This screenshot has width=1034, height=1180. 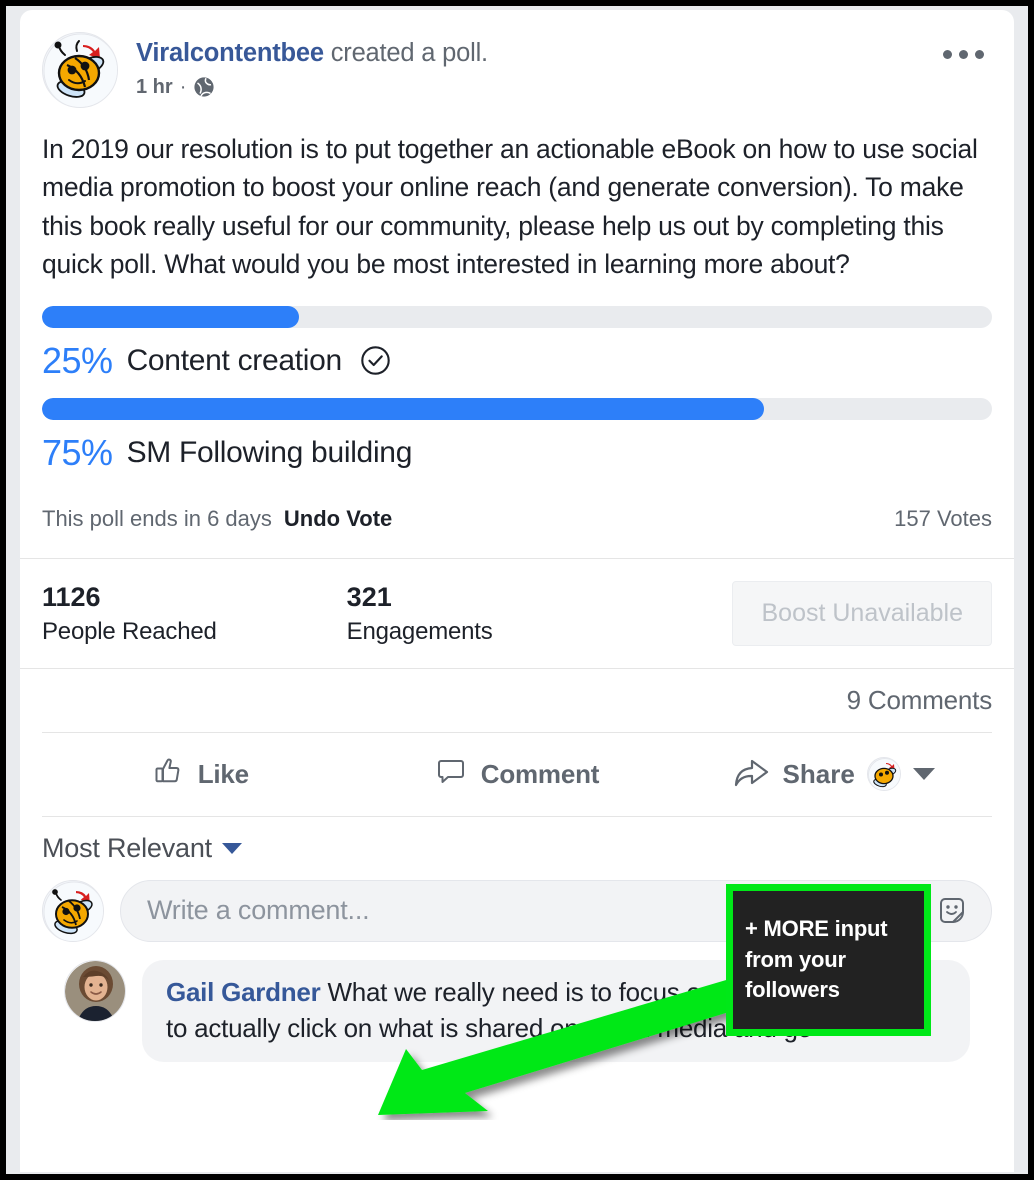 I want to click on sticker-icon, so click(x=952, y=911).